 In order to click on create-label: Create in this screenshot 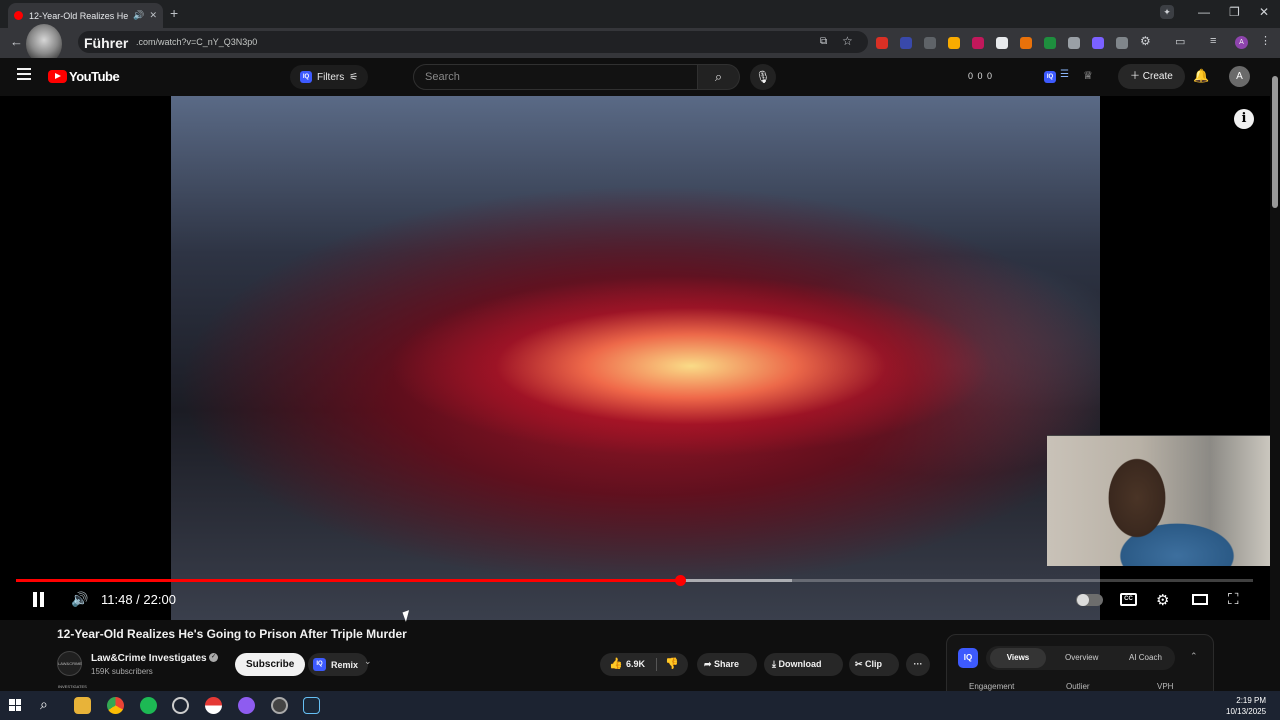, I will do `click(1157, 76)`.